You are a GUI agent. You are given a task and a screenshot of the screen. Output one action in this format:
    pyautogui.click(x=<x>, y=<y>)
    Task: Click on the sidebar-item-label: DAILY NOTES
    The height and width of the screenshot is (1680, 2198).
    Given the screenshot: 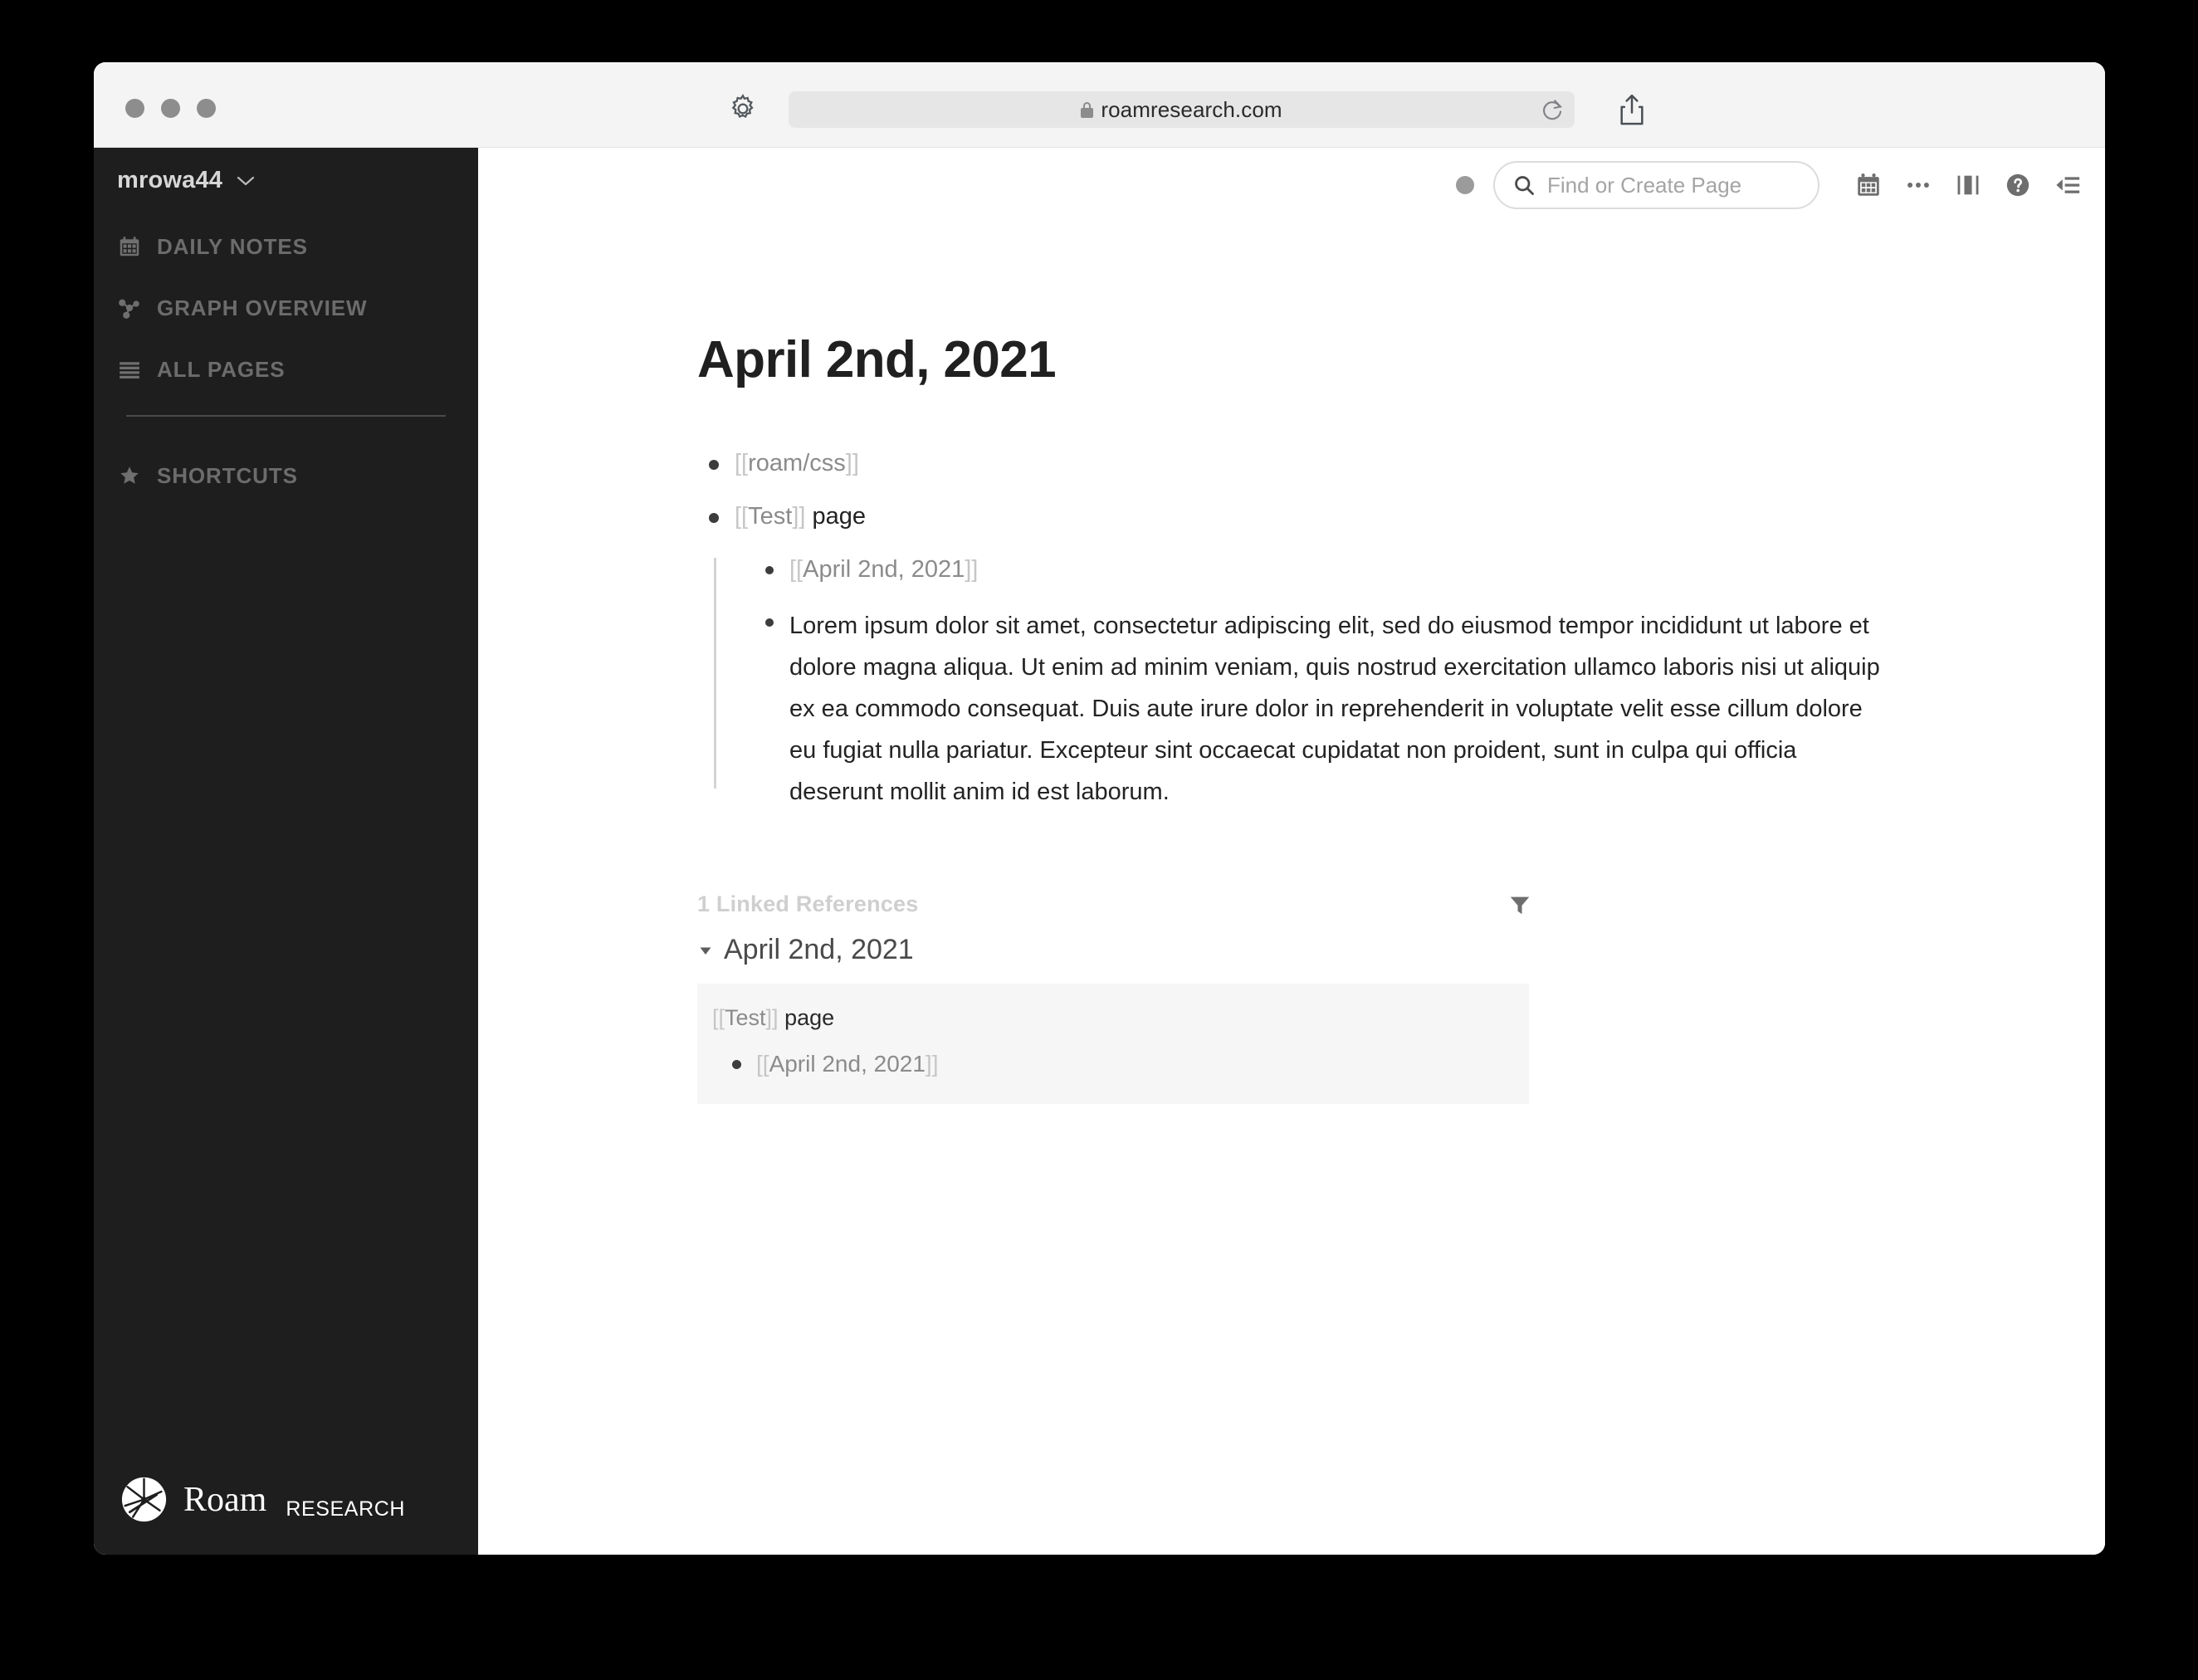 What is the action you would take?
    pyautogui.click(x=233, y=246)
    